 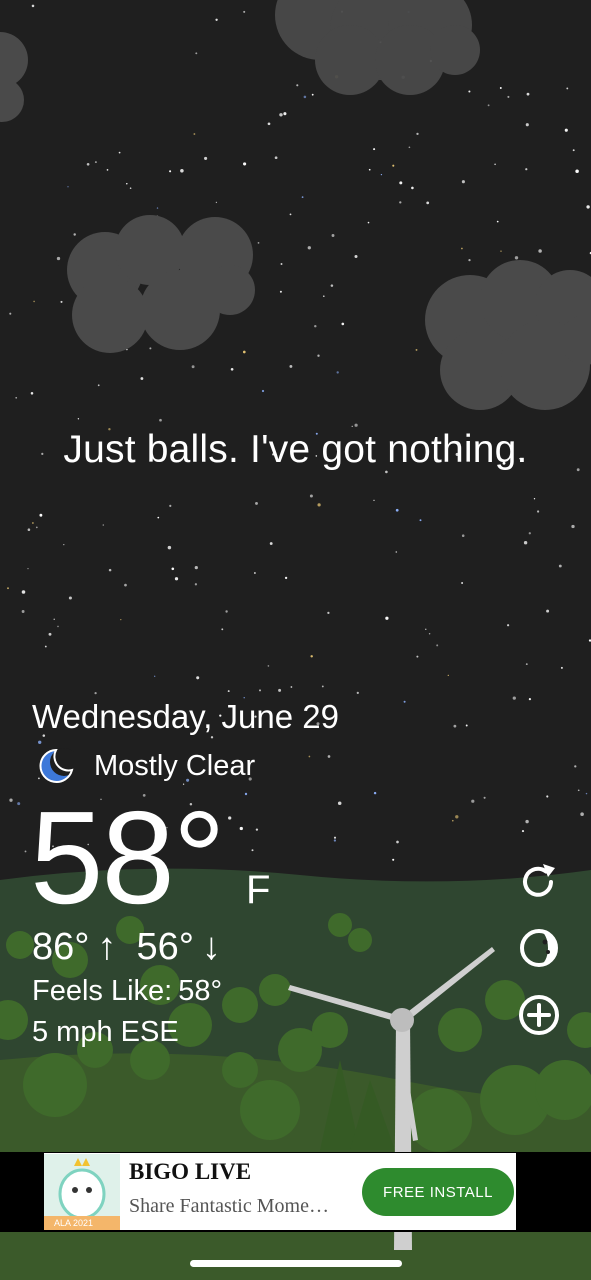 What do you see at coordinates (82, 1191) in the screenshot?
I see `ad-app-logo: ALA 2021` at bounding box center [82, 1191].